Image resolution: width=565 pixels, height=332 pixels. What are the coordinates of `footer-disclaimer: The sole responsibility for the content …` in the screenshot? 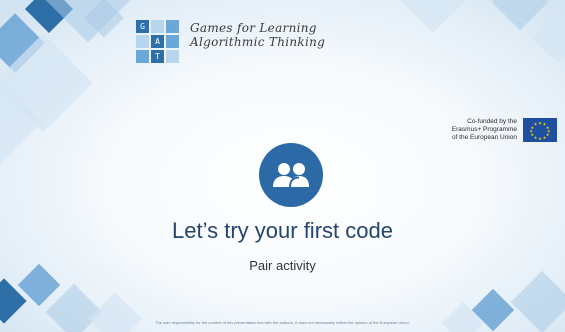 It's located at (282, 322).